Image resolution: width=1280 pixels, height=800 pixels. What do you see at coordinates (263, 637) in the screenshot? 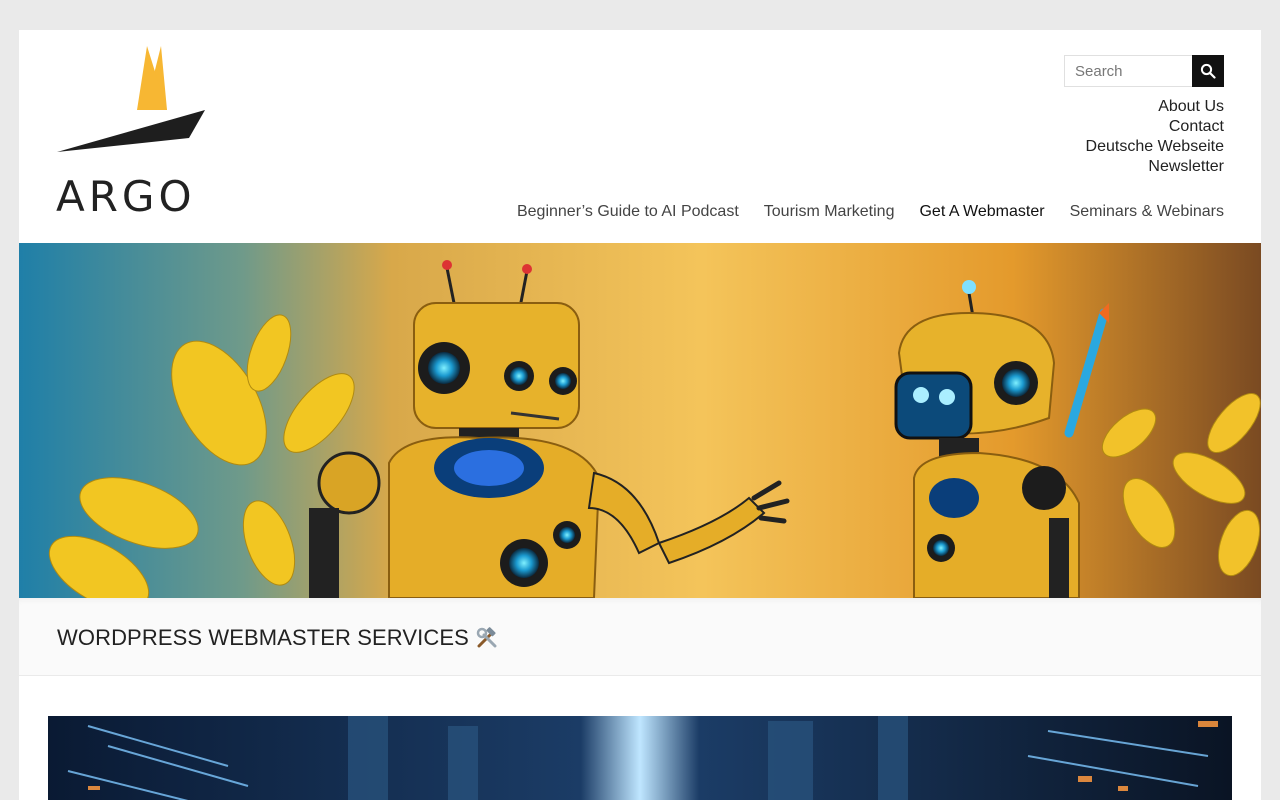
I see `page-title-text: WORDPRESS WEBMASTER SERVICES` at bounding box center [263, 637].